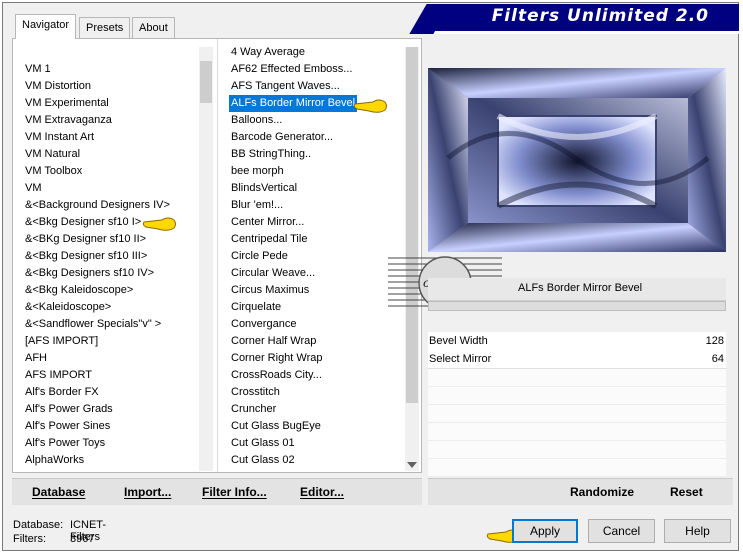  What do you see at coordinates (83, 222) in the screenshot?
I see `category-item: &<Bkg Designer sf10 I>` at bounding box center [83, 222].